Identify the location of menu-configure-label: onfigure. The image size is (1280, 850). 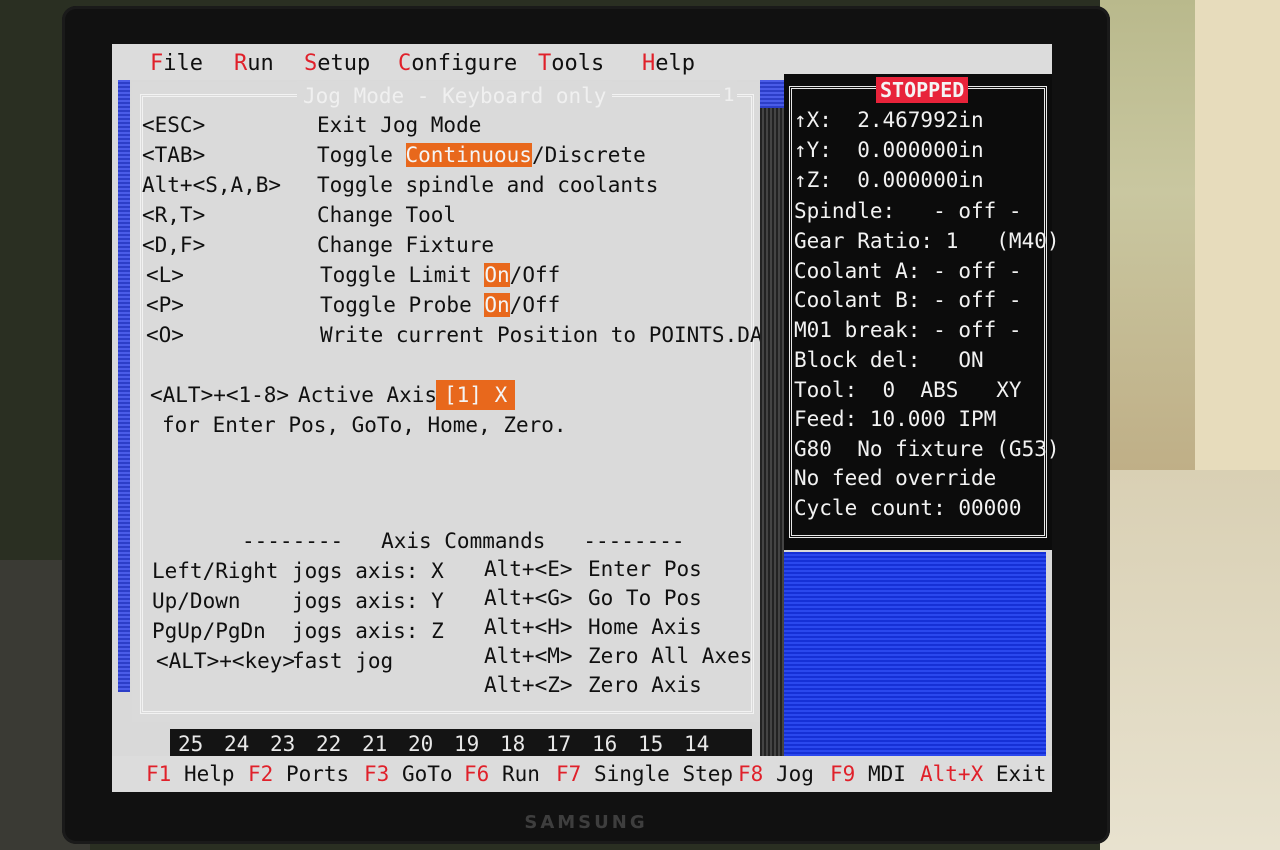
(464, 63).